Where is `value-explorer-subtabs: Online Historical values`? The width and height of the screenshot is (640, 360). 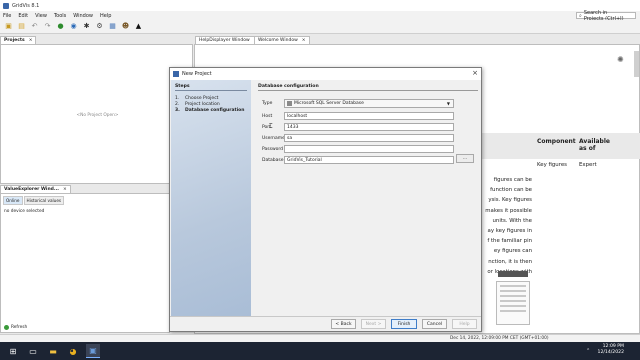 value-explorer-subtabs: Online Historical values is located at coordinates (34, 200).